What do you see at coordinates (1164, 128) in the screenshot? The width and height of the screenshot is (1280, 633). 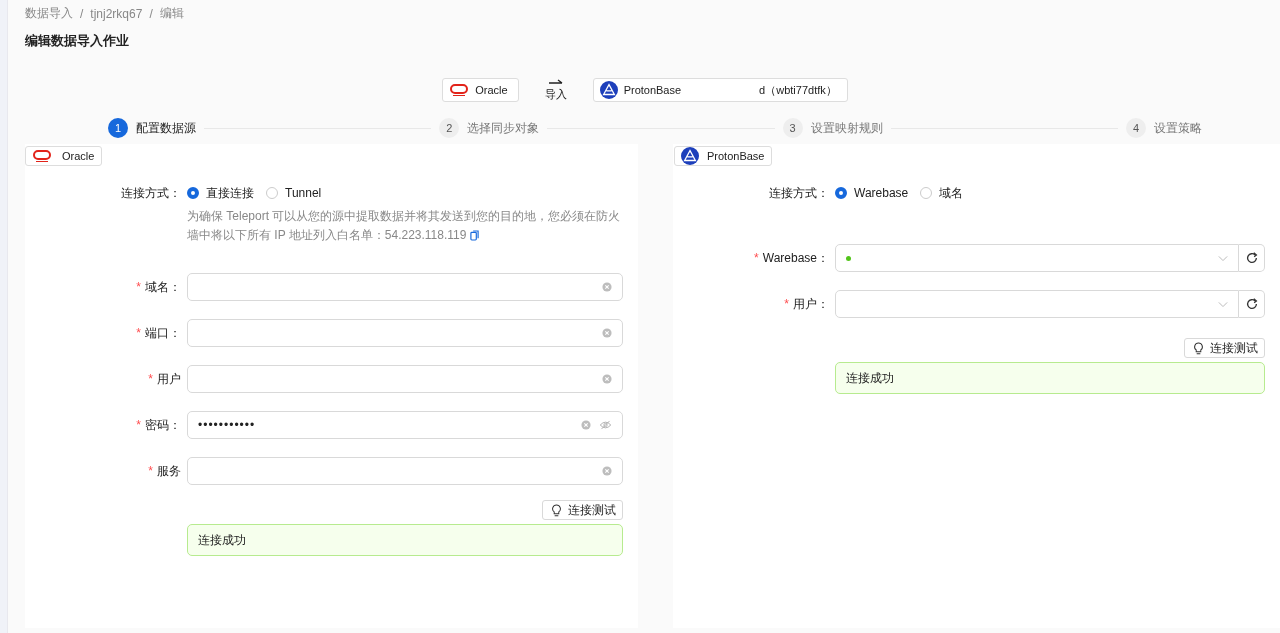 I see `step-item: 4 设置策略` at bounding box center [1164, 128].